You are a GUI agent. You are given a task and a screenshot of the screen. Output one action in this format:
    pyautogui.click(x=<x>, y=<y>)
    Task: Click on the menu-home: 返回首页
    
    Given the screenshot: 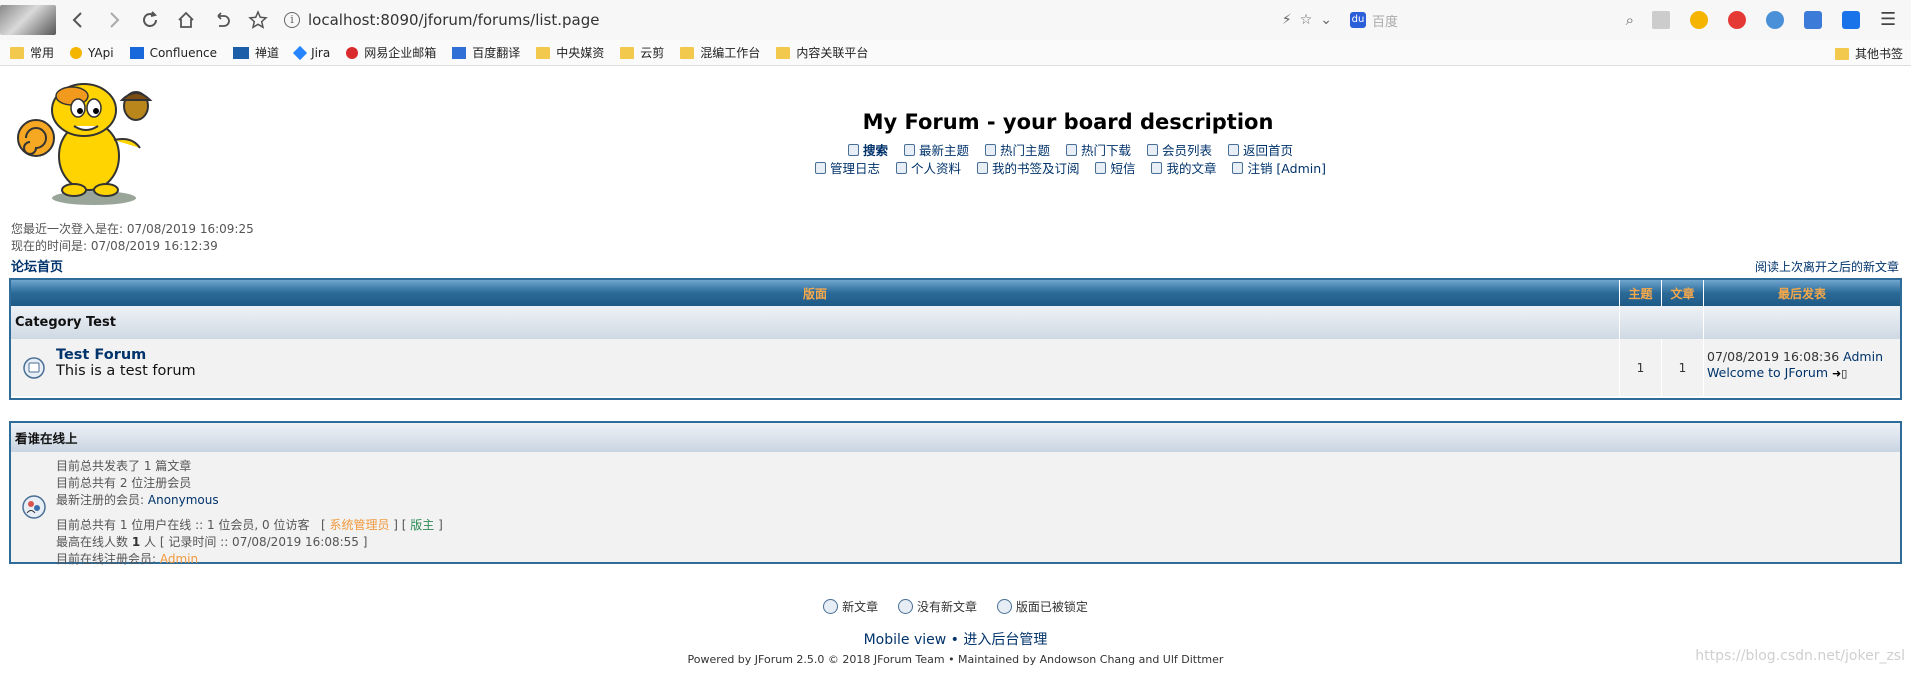 What is the action you would take?
    pyautogui.click(x=1260, y=149)
    